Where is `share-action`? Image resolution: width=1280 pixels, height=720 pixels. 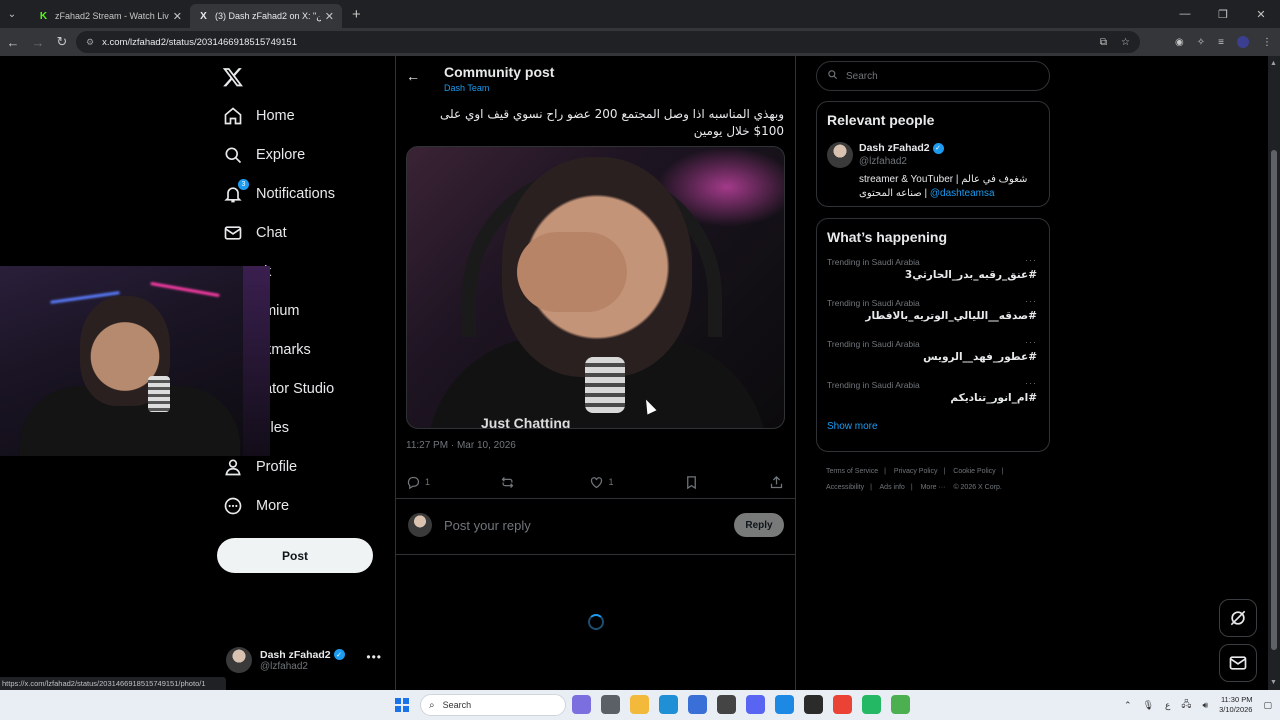 share-action is located at coordinates (776, 482).